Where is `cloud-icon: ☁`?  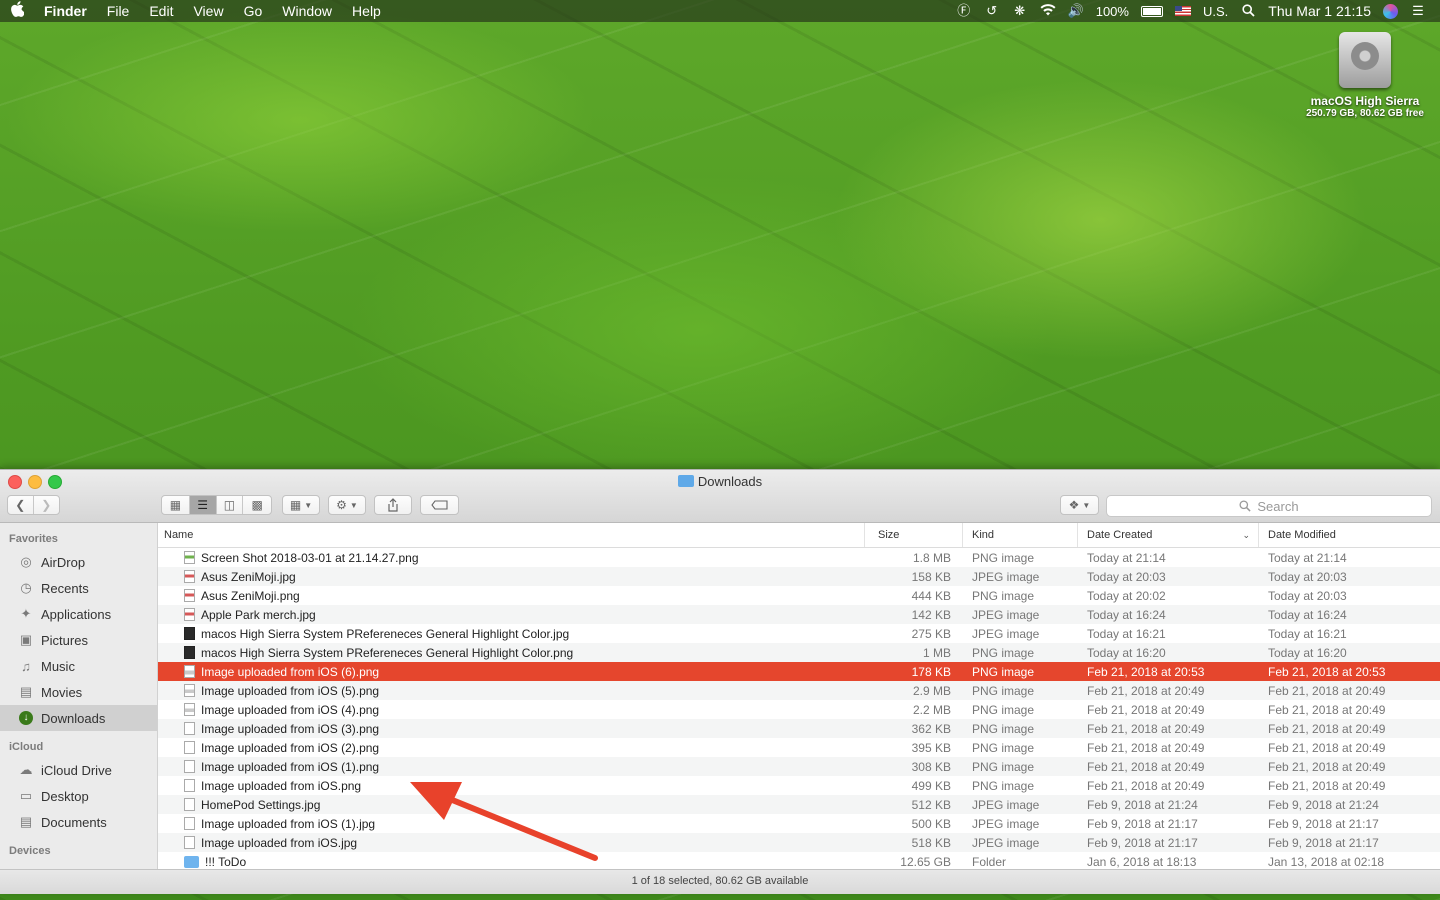
cloud-icon: ☁ is located at coordinates (26, 769).